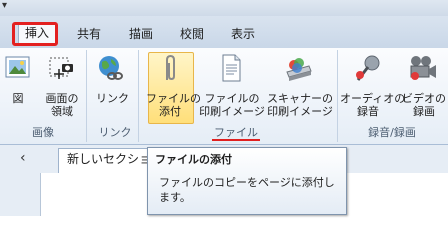  Describe the element at coordinates (236, 140) in the screenshot. I see `files-group-red-underline` at that location.